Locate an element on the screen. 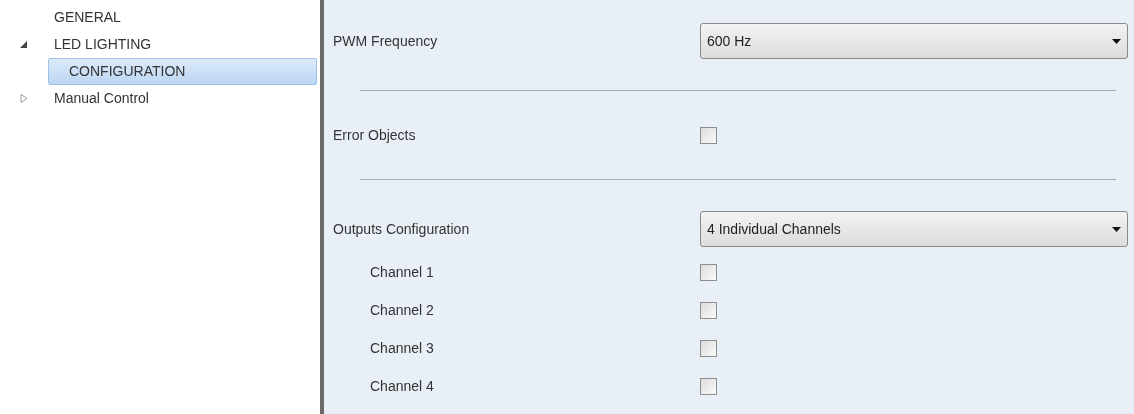  parameter-label: Error Objects is located at coordinates (375, 135).